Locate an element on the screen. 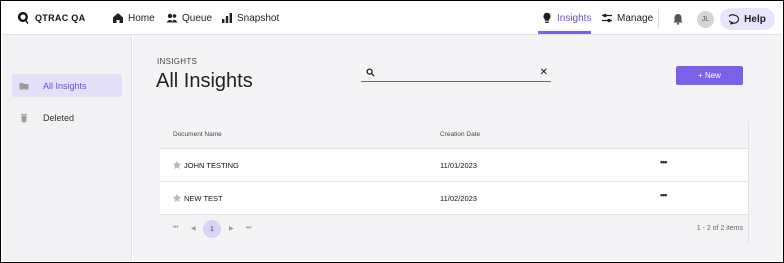  avatar: JL is located at coordinates (705, 19).